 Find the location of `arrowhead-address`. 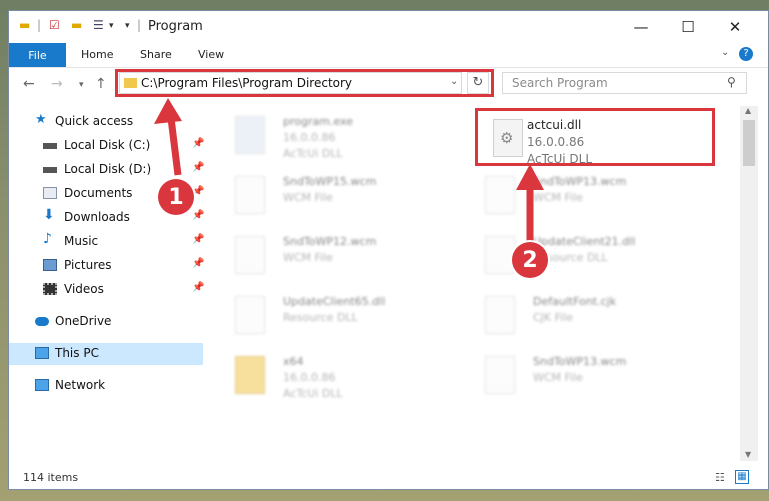

arrowhead-address is located at coordinates (168, 111).